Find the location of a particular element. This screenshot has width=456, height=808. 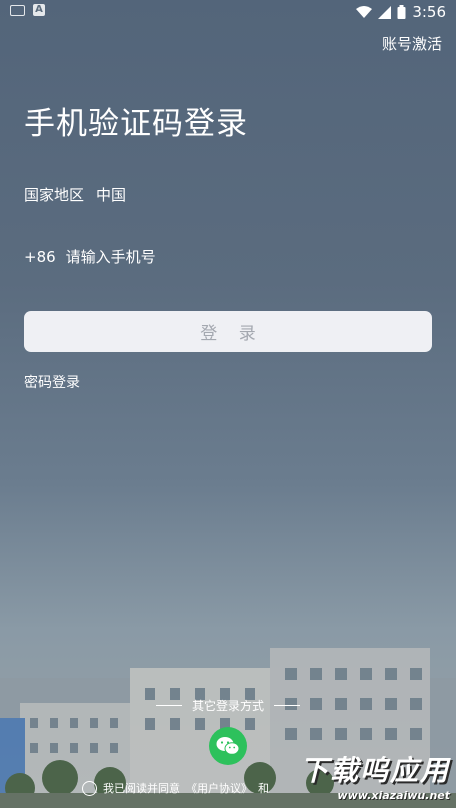

phone-input is located at coordinates (215, 257).